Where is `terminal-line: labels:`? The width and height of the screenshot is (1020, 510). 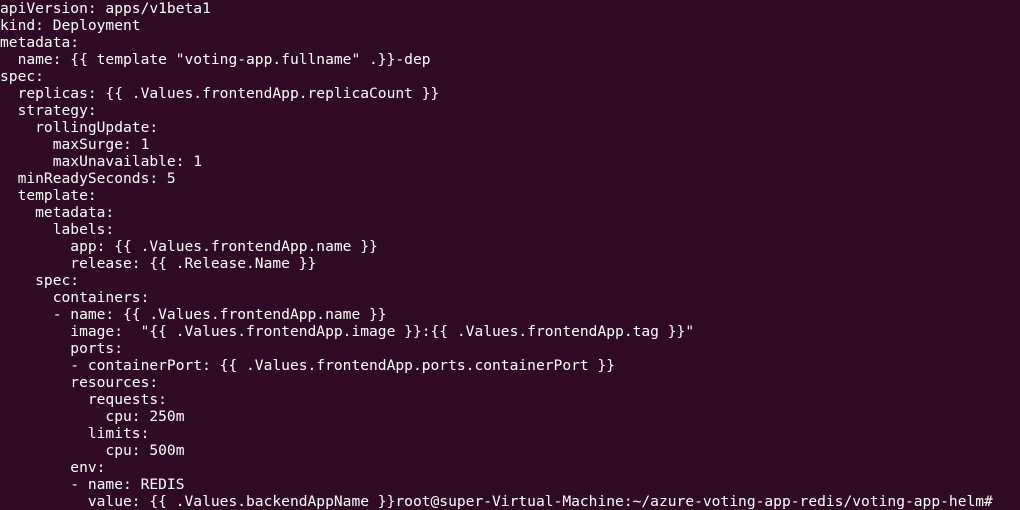
terminal-line: labels: is located at coordinates (57, 229).